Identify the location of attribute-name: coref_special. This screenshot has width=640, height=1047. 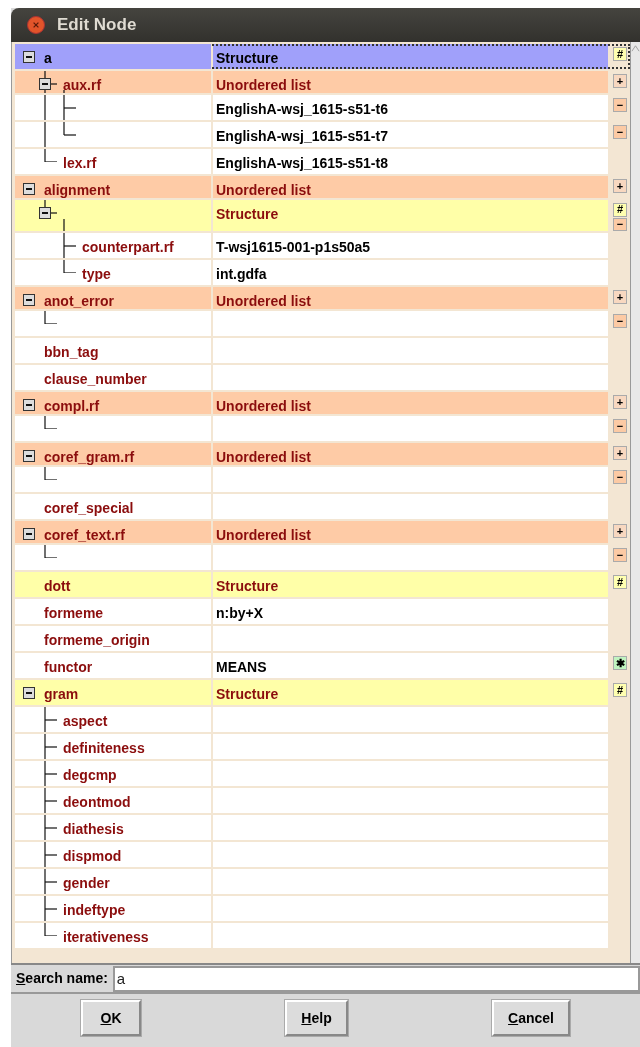
(89, 508).